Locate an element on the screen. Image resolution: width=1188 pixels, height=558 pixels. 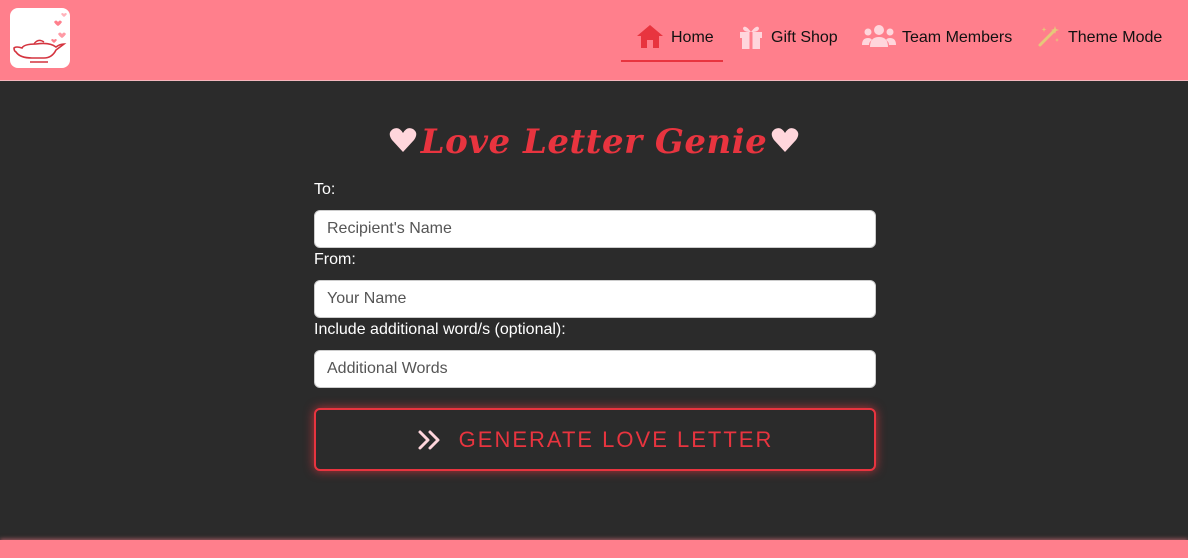
nav-gift-shop-label: Gift Shop is located at coordinates (804, 37).